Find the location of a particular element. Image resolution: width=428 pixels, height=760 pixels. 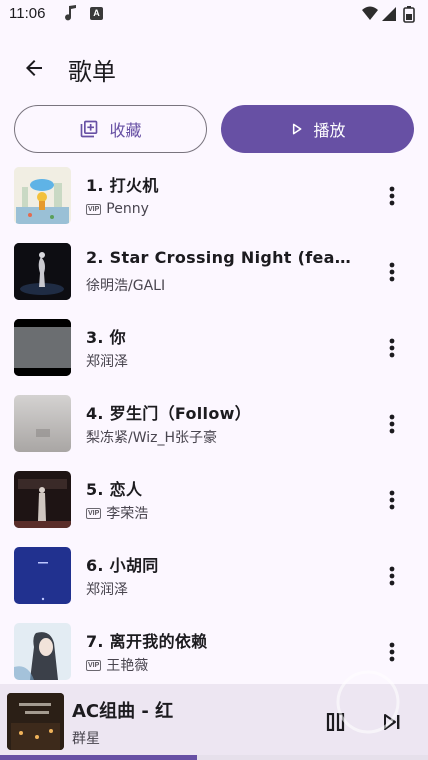

play-icon is located at coordinates (297, 129).